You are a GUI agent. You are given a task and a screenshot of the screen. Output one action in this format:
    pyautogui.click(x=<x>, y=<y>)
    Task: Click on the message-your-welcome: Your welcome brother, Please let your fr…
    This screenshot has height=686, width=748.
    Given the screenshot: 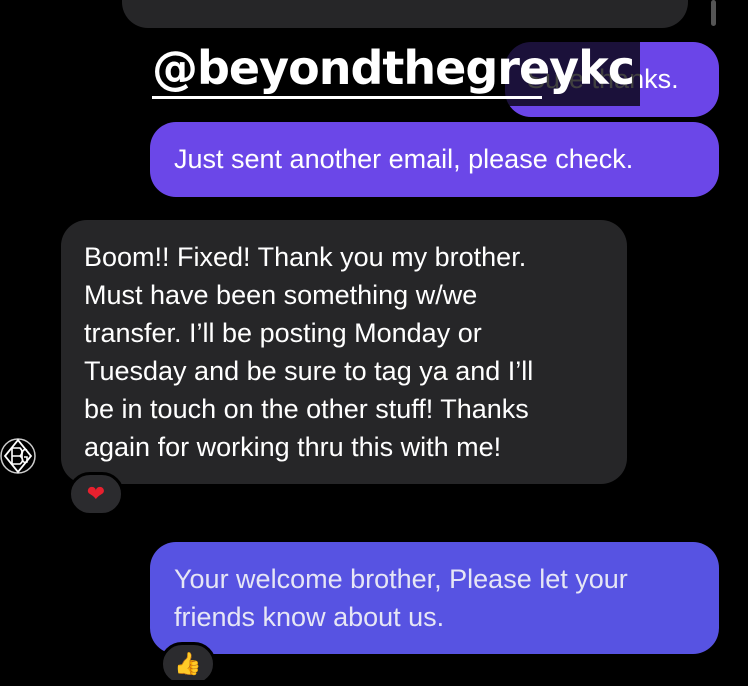 What is the action you would take?
    pyautogui.click(x=434, y=598)
    